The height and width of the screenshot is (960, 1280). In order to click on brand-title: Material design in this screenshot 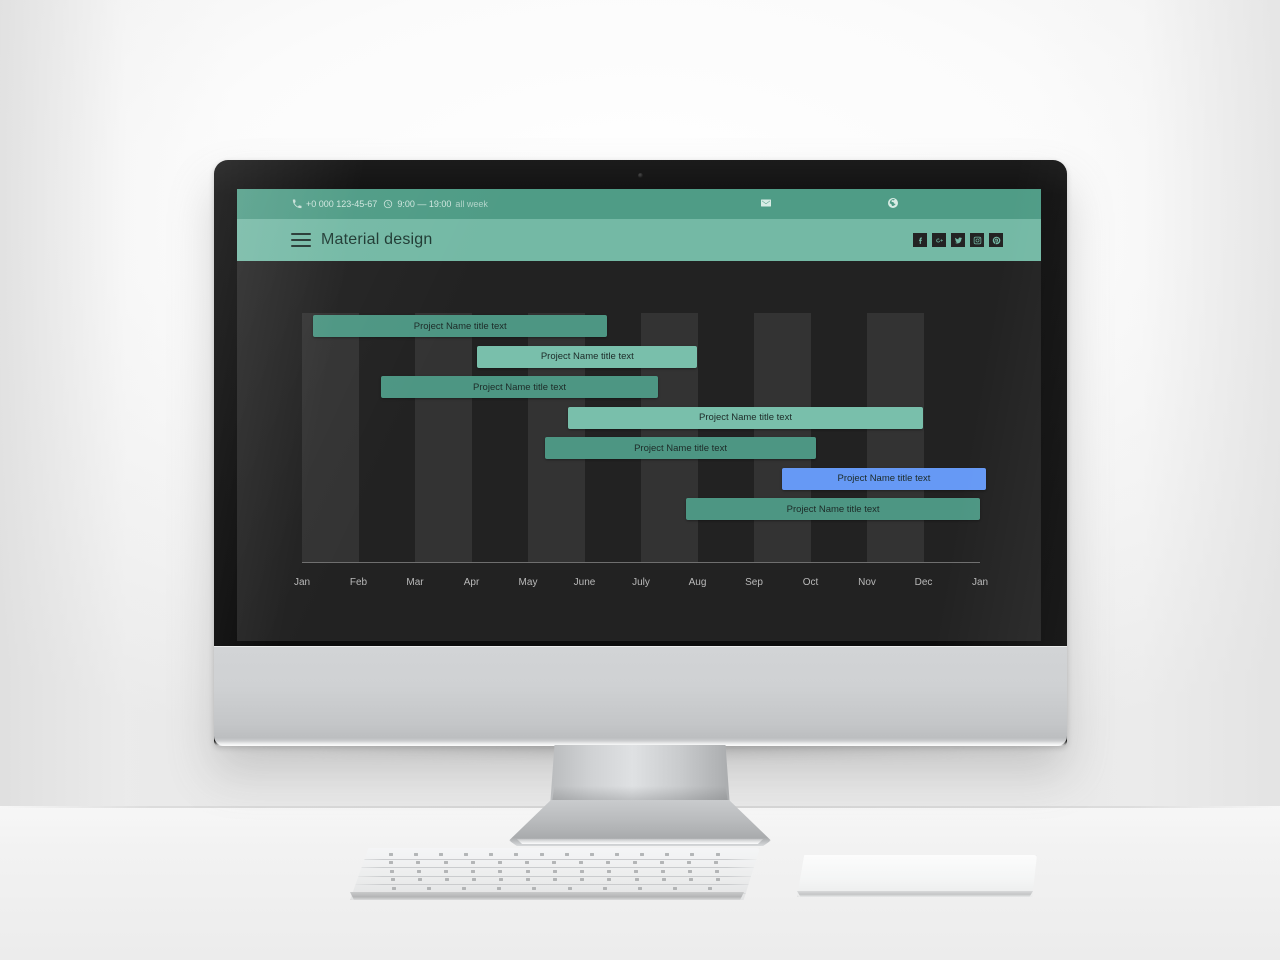, I will do `click(377, 239)`.